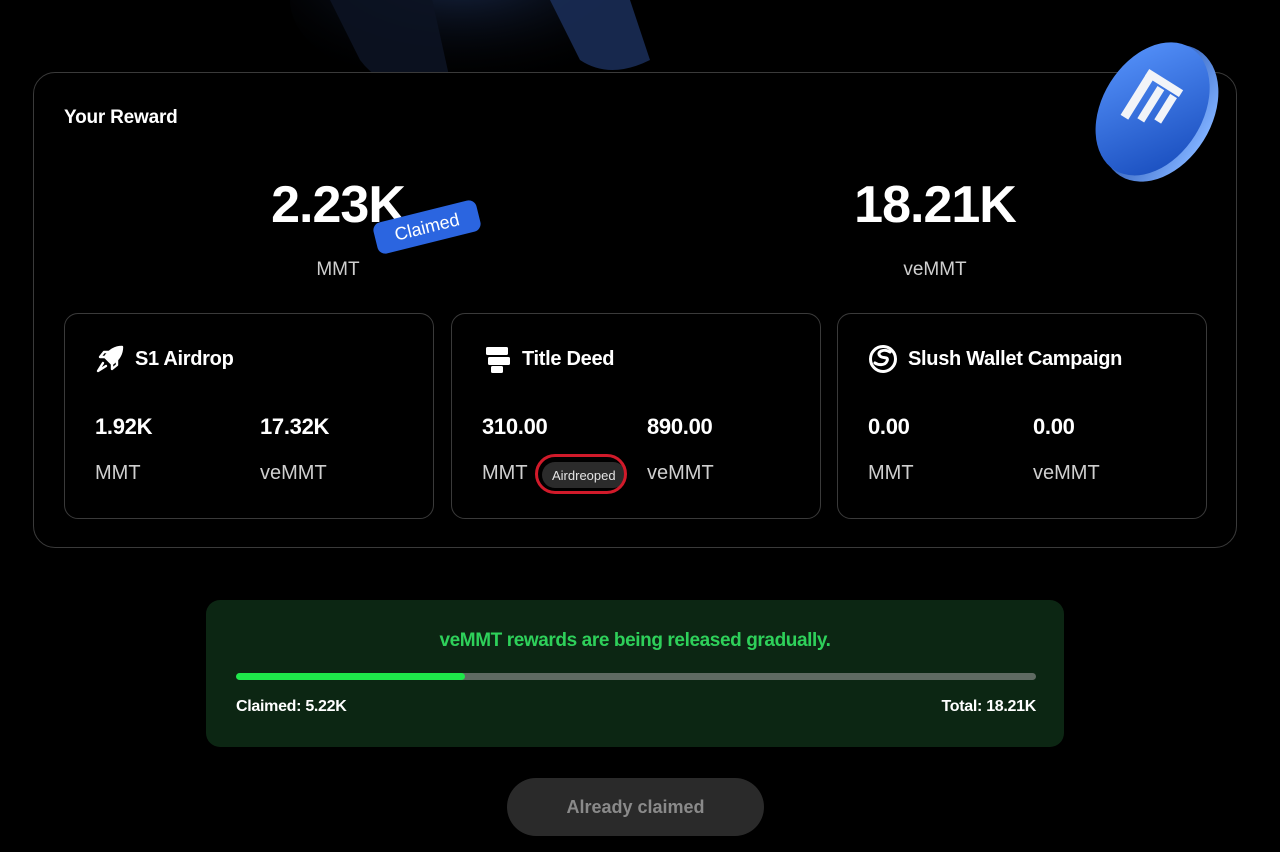 Image resolution: width=1280 pixels, height=852 pixels. What do you see at coordinates (1157, 112) in the screenshot?
I see `token-coin-logo-icon` at bounding box center [1157, 112].